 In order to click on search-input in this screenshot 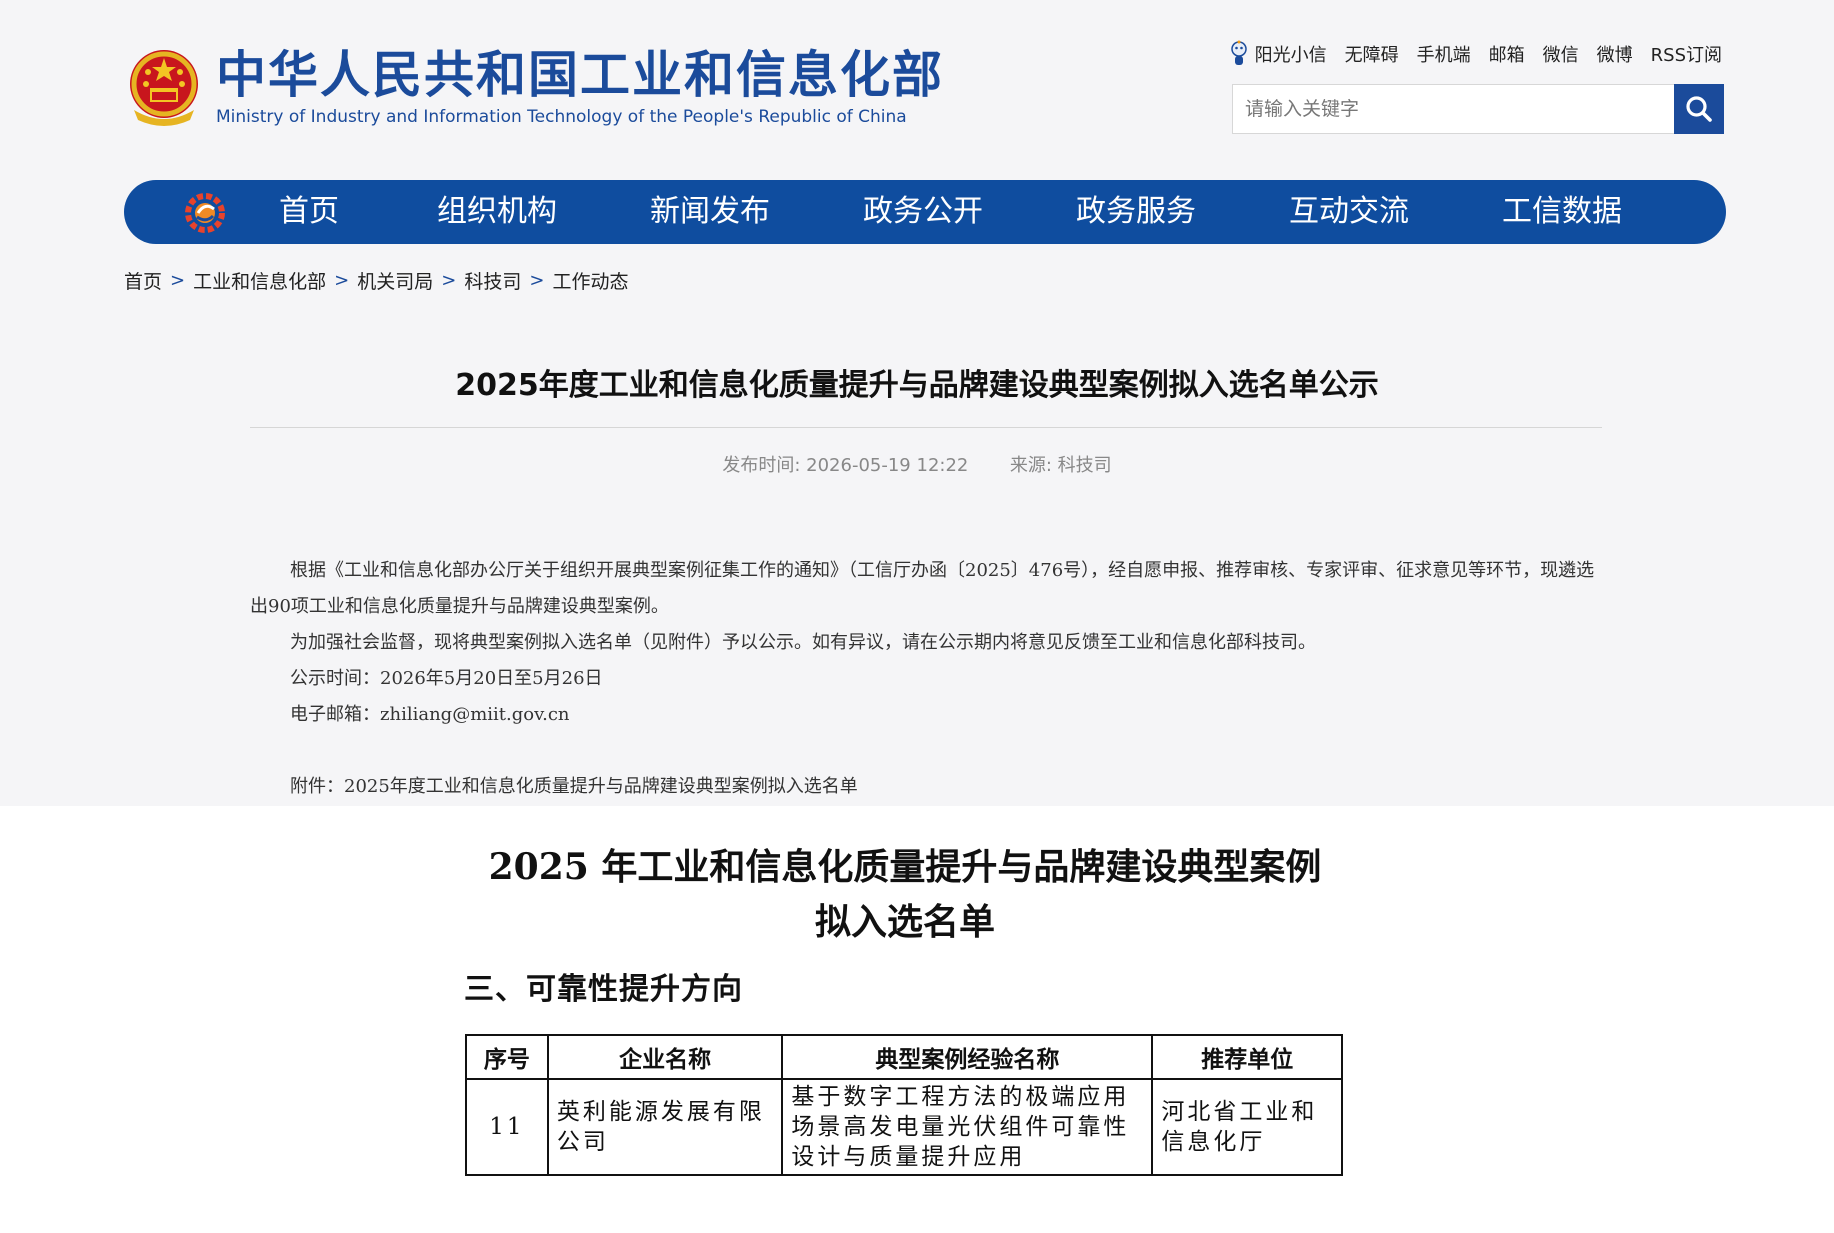, I will do `click(1460, 109)`.